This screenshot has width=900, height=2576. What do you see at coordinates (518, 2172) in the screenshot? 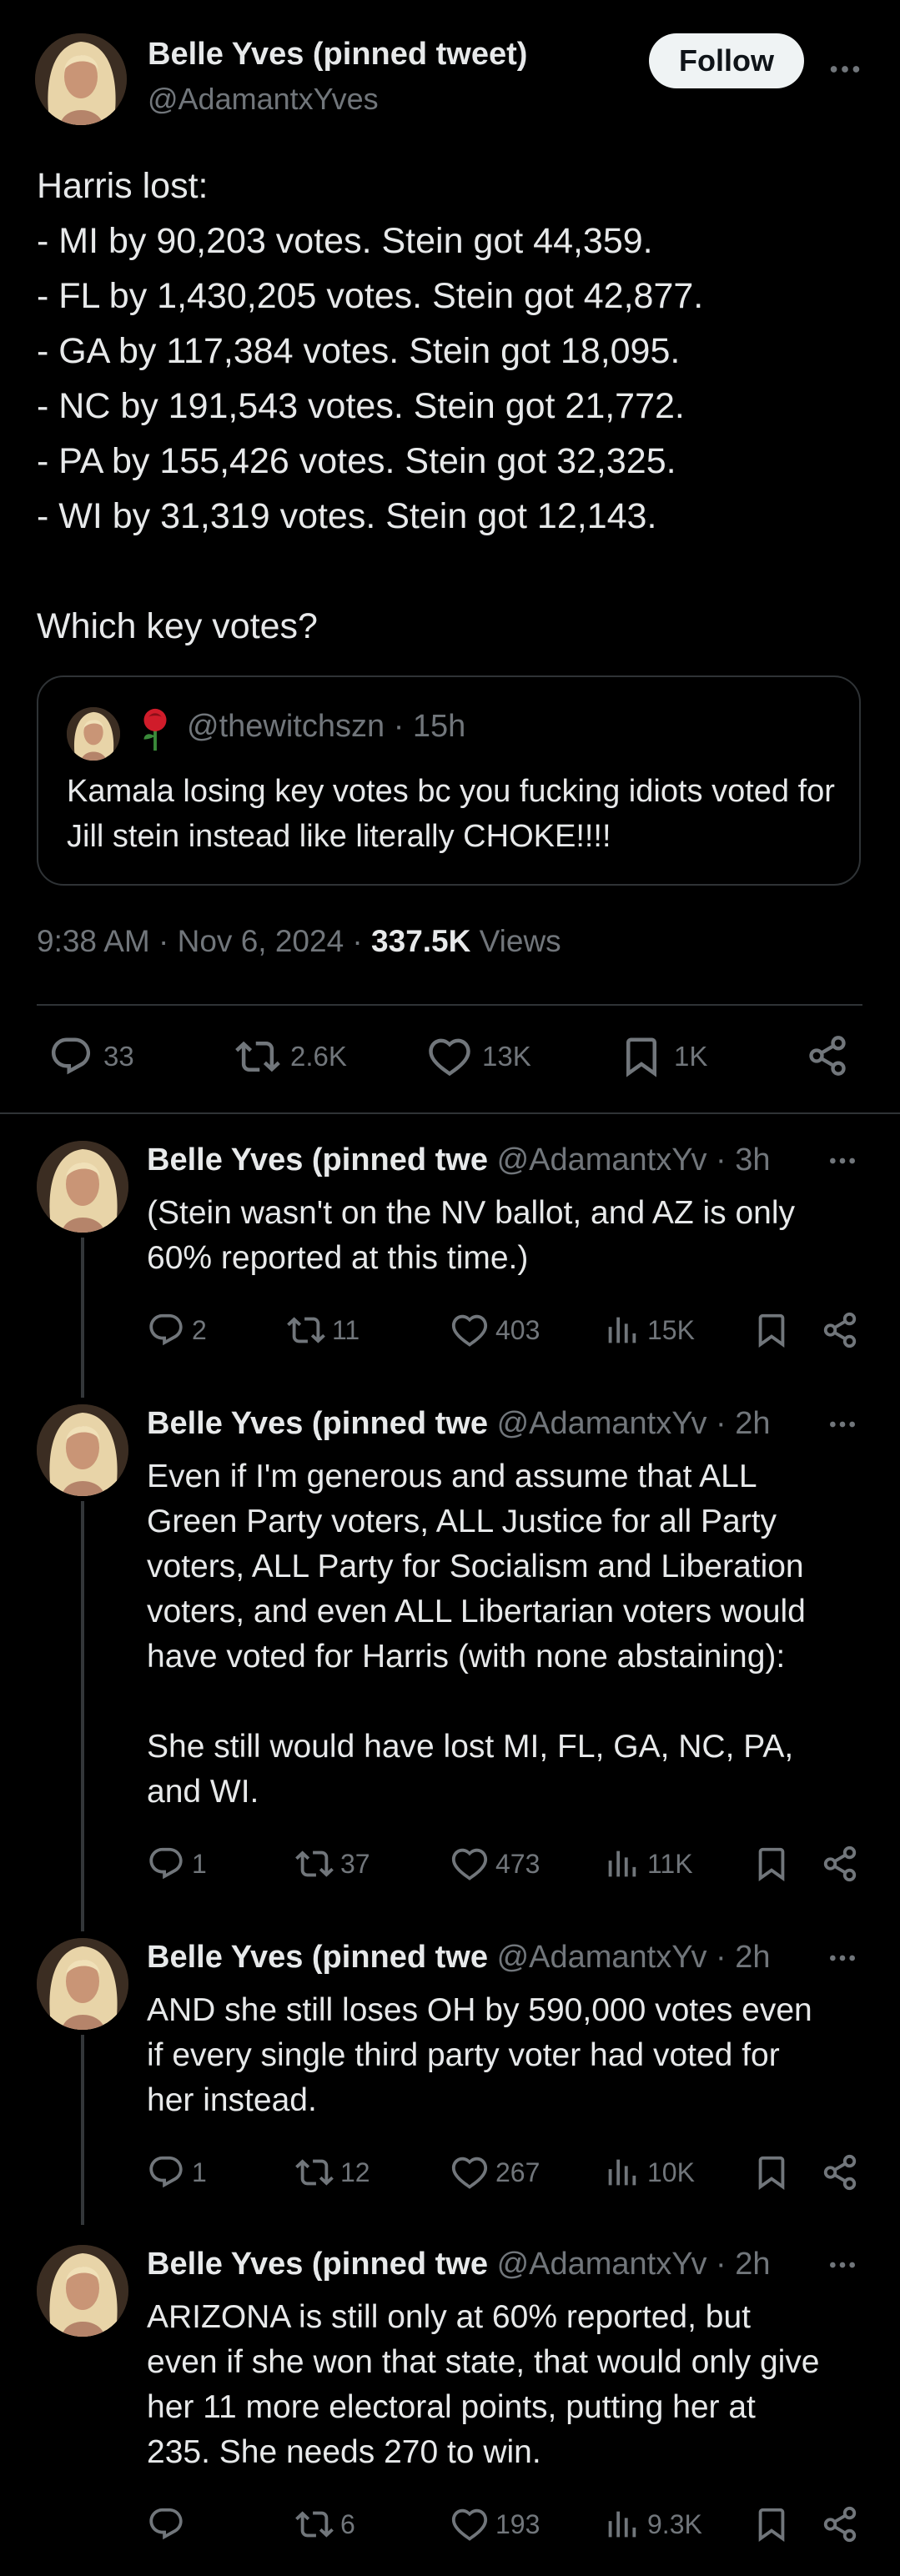
I see `like-count: 267` at bounding box center [518, 2172].